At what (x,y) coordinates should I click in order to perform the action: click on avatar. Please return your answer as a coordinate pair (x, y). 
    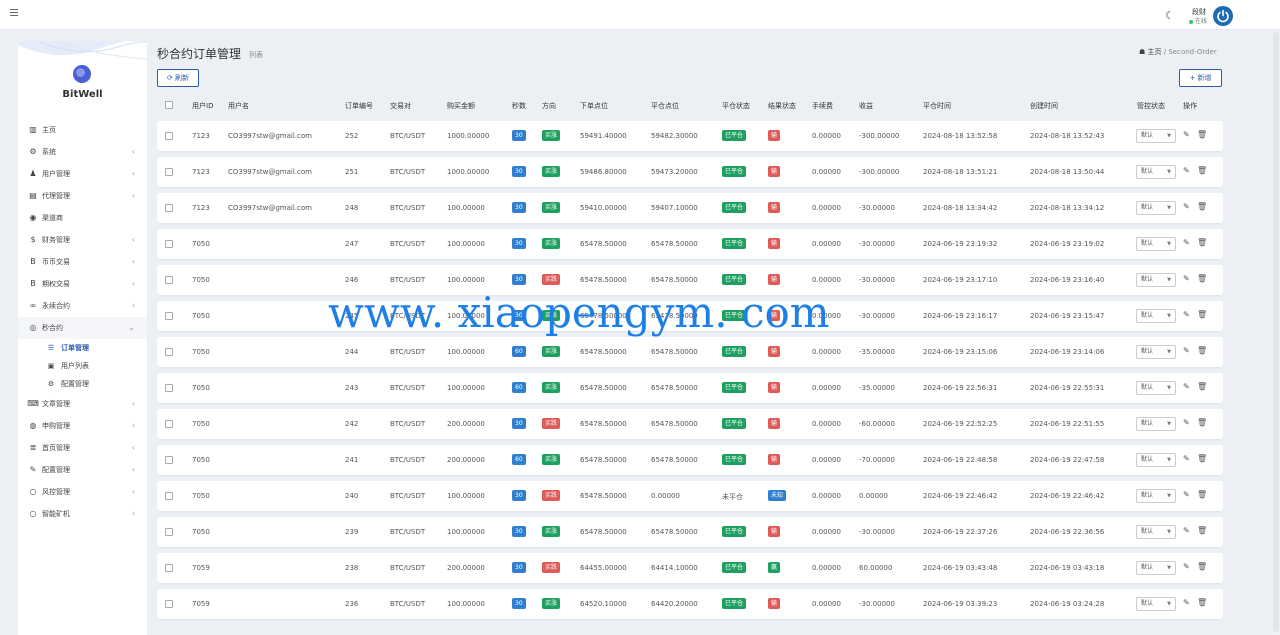
    Looking at the image, I should click on (1223, 16).